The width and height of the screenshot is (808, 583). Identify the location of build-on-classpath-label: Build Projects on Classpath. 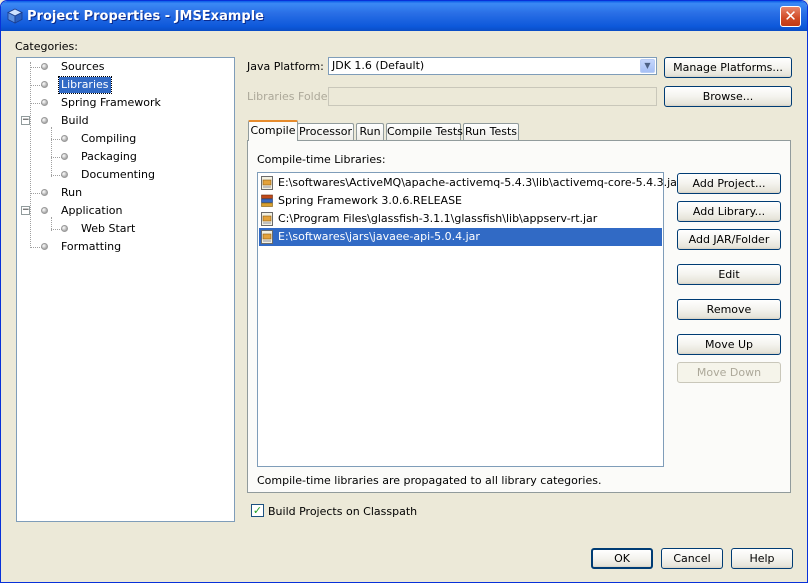
(342, 511).